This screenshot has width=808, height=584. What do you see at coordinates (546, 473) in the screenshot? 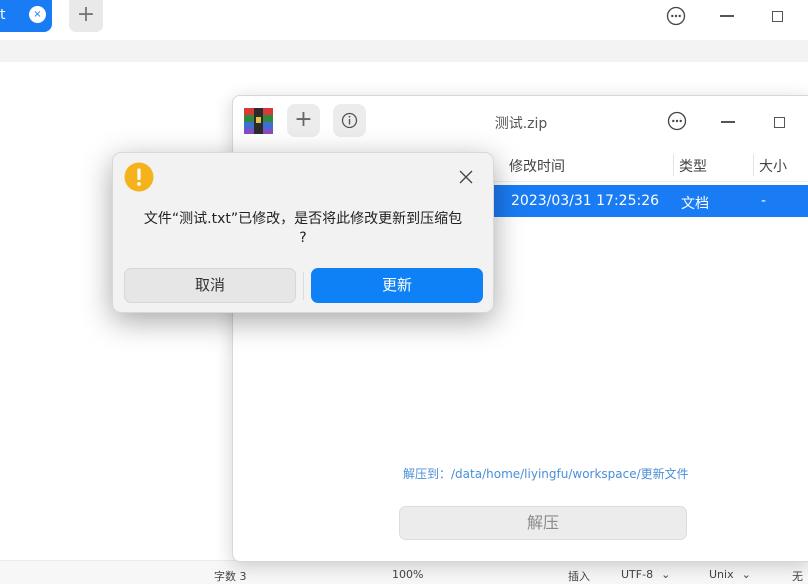
I see `extract-path-link: 解压到：/data/home/liyingfu/workspace/更新文件` at bounding box center [546, 473].